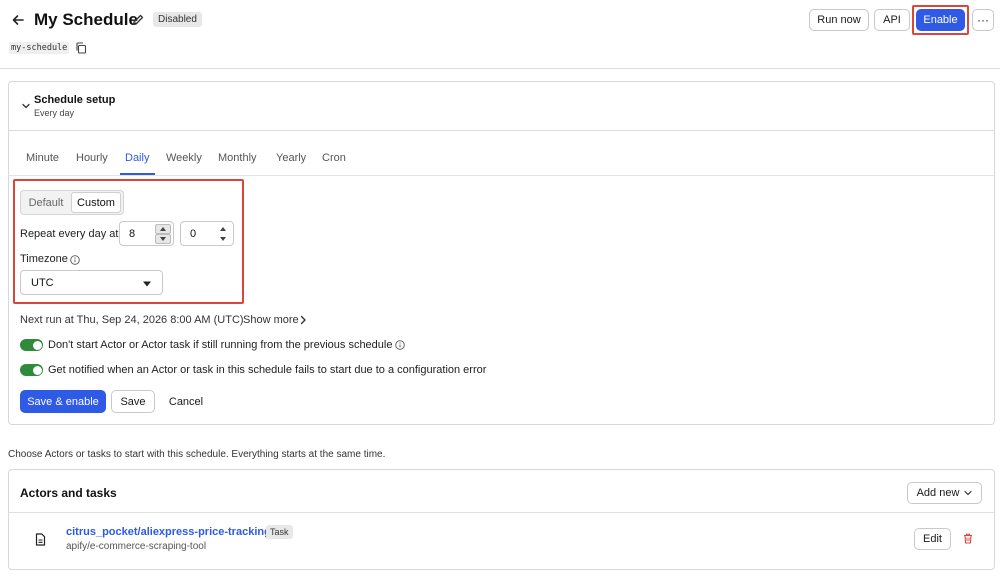 This screenshot has height=576, width=1000. Describe the element at coordinates (500, 68) in the screenshot. I see `header-divider` at that location.